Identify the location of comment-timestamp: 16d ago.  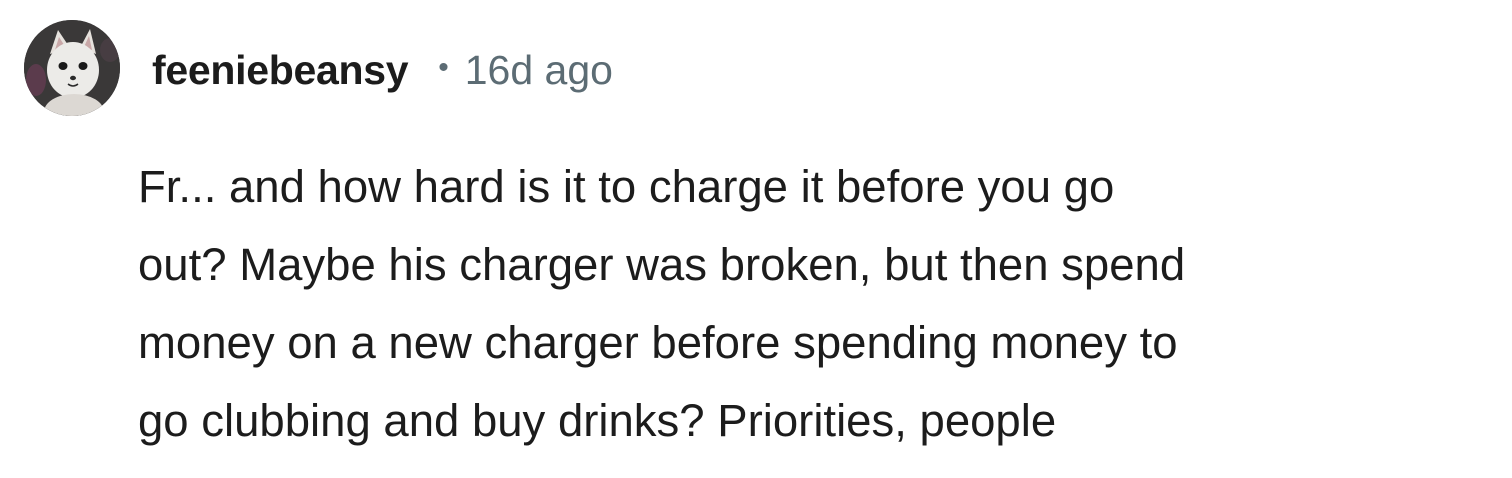
(539, 70).